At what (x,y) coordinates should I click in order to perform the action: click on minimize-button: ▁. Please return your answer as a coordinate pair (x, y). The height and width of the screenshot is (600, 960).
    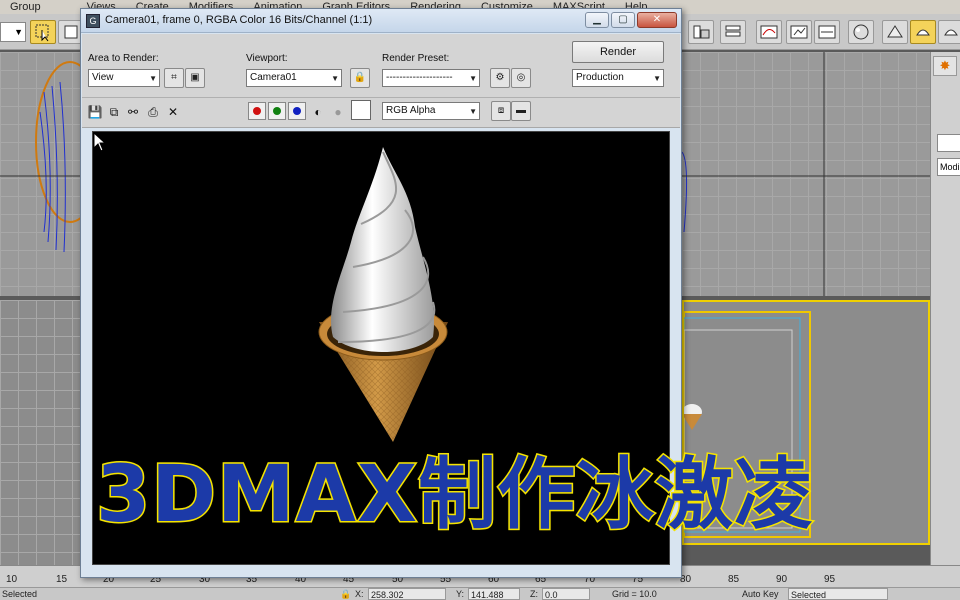
    Looking at the image, I should click on (597, 20).